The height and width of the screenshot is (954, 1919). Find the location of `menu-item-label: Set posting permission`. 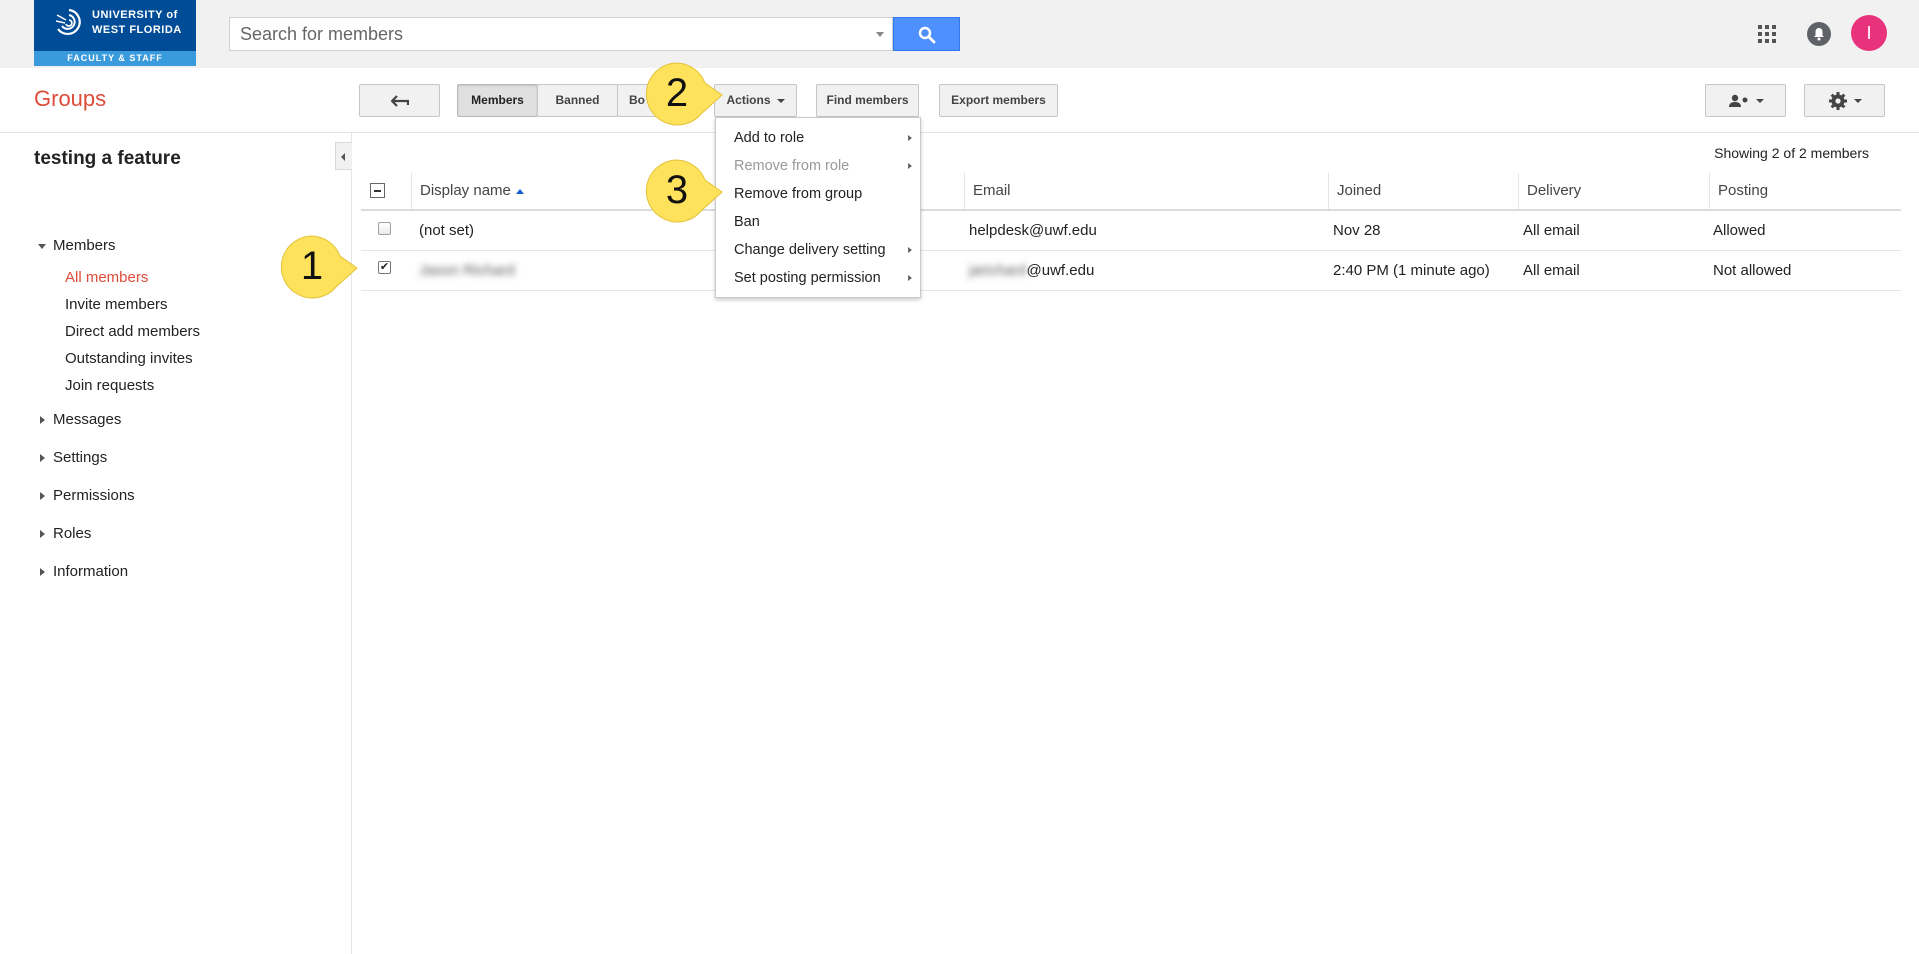

menu-item-label: Set posting permission is located at coordinates (807, 278).